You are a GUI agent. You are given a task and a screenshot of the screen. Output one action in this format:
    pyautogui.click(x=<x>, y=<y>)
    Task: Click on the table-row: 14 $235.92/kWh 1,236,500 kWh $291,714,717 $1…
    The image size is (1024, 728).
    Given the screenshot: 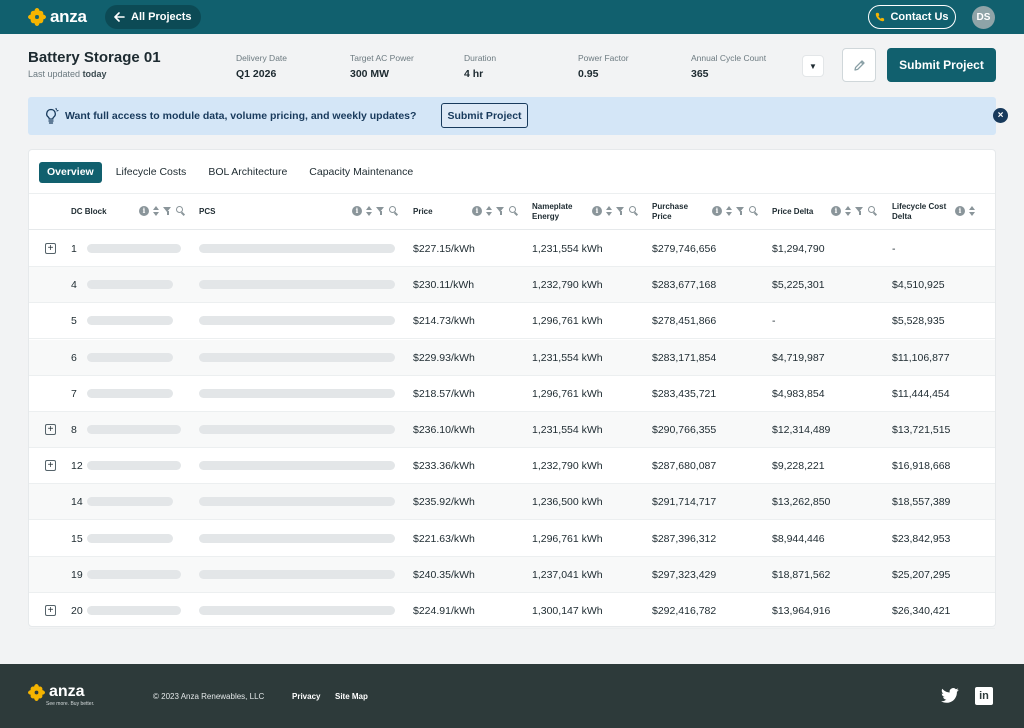 What is the action you would take?
    pyautogui.click(x=512, y=502)
    